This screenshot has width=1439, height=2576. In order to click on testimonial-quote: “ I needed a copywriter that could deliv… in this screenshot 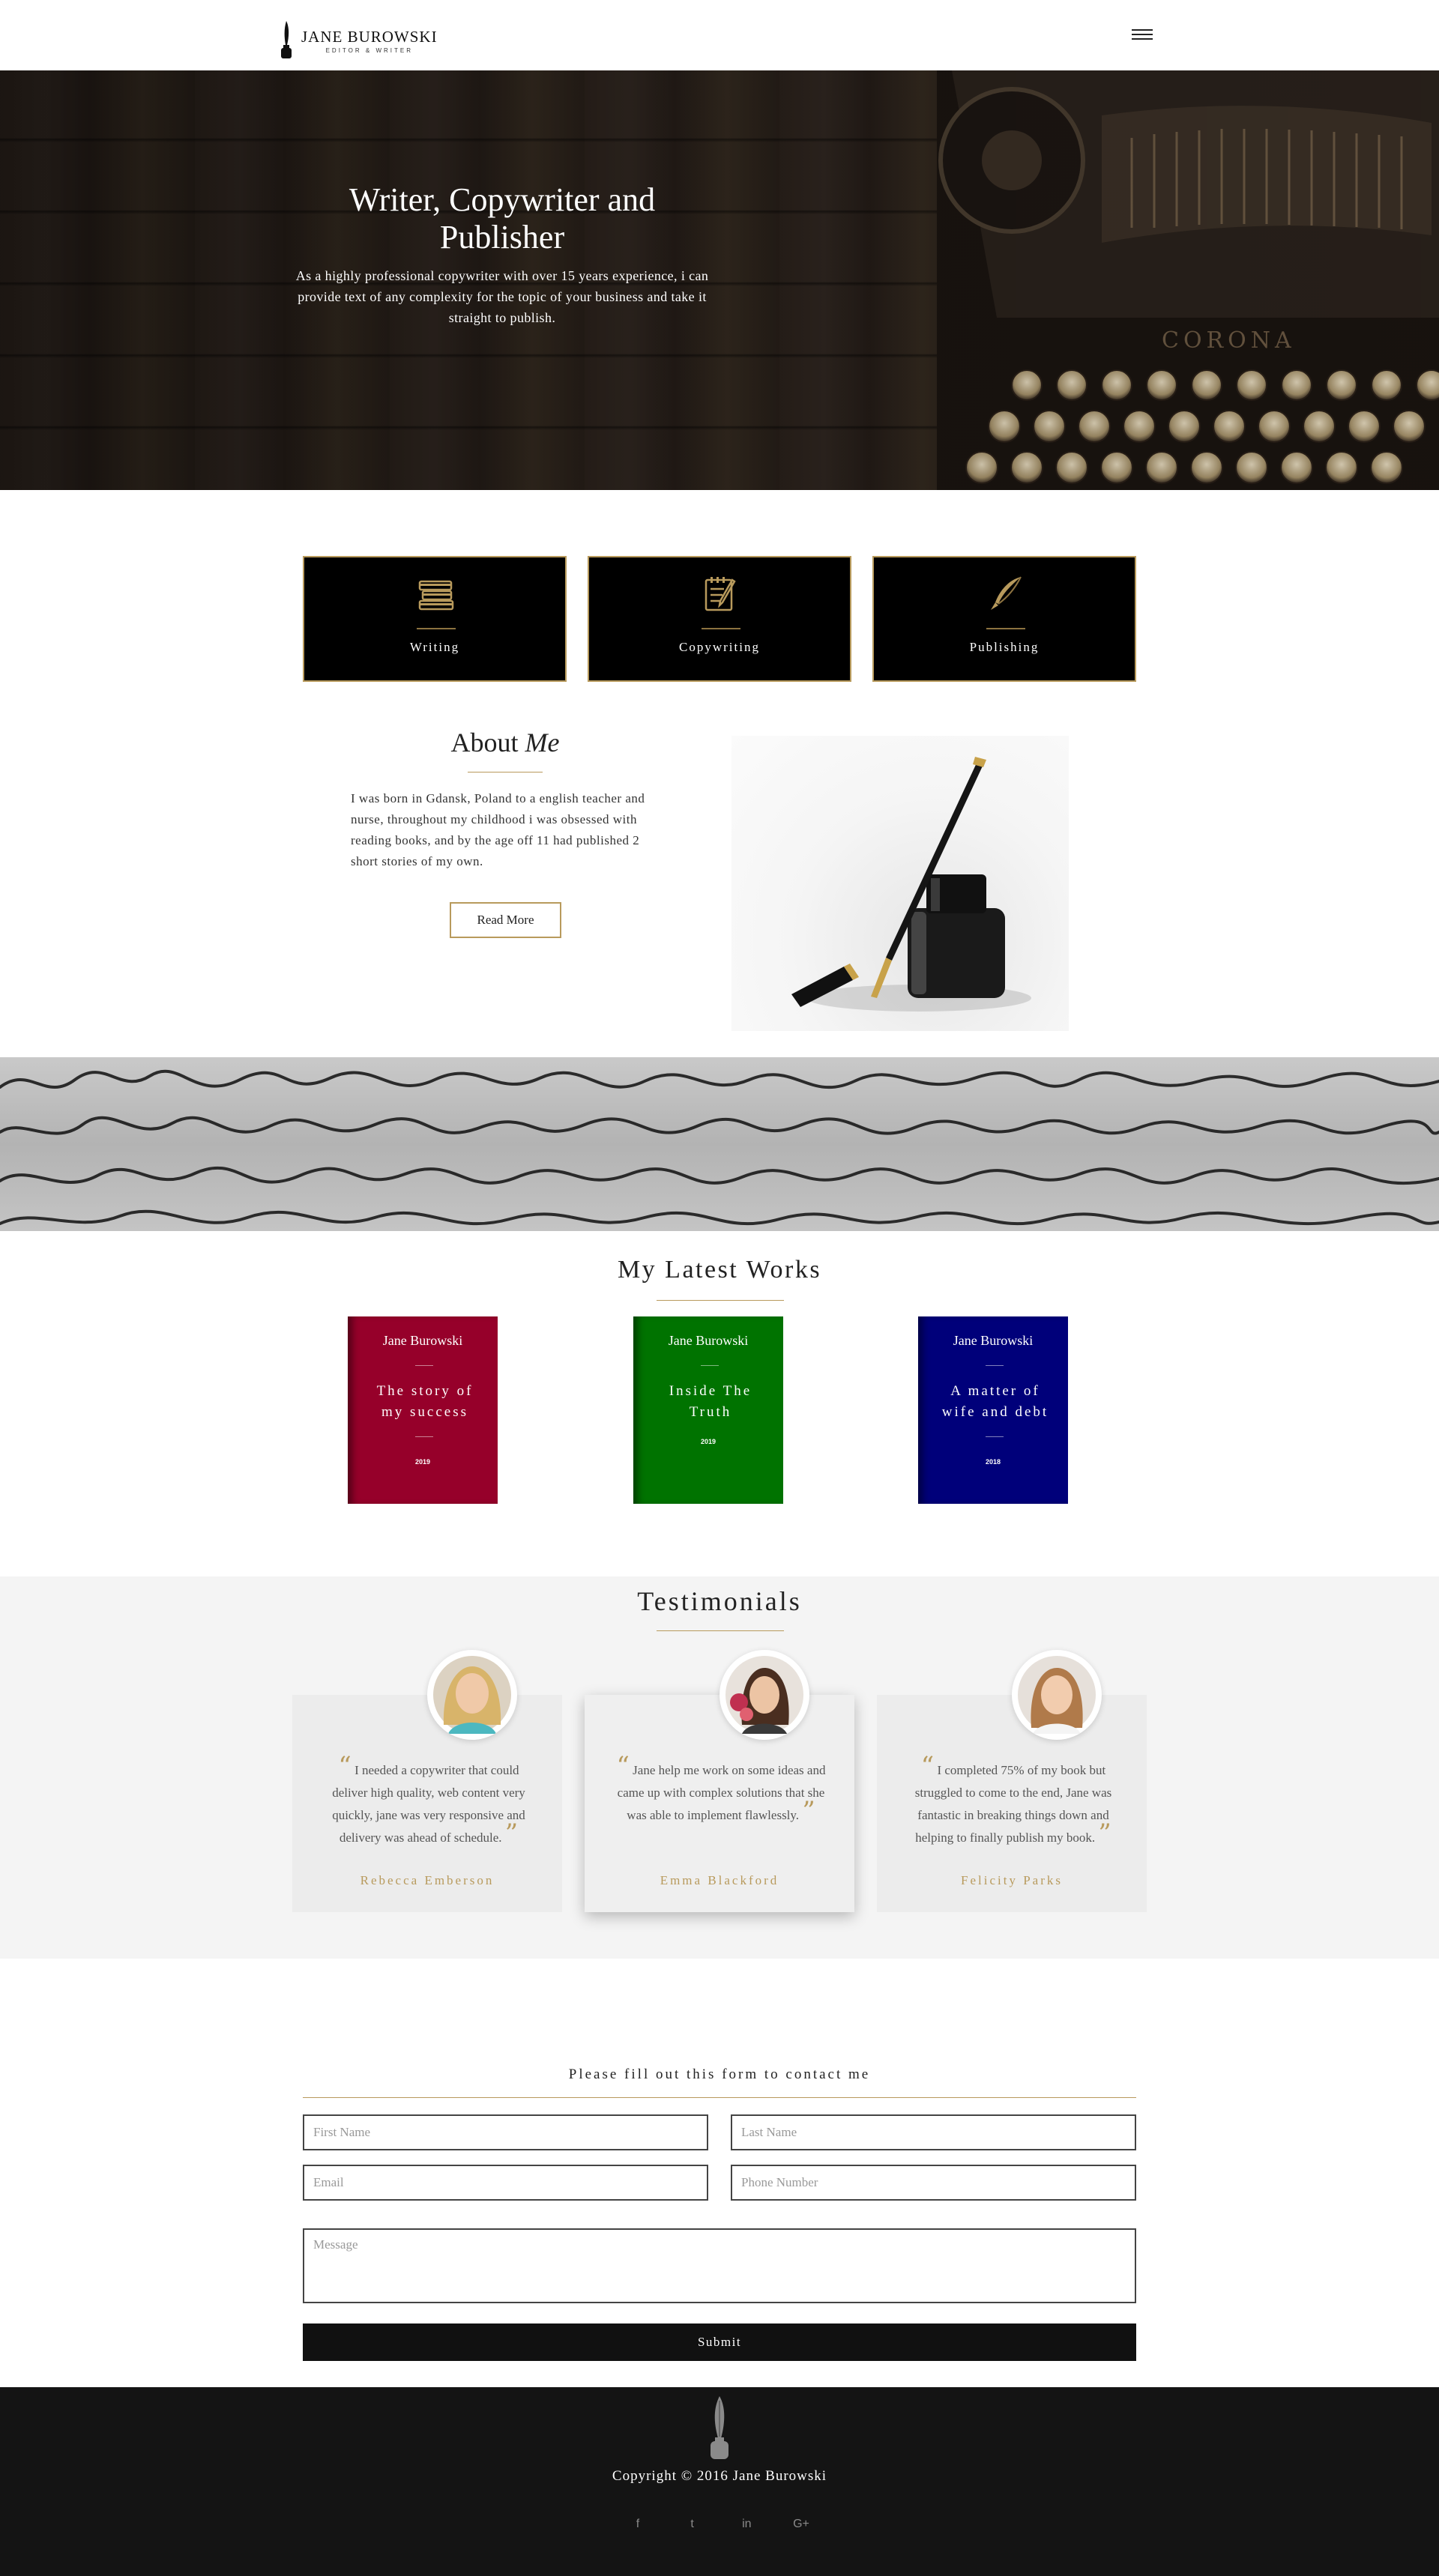, I will do `click(428, 1799)`.